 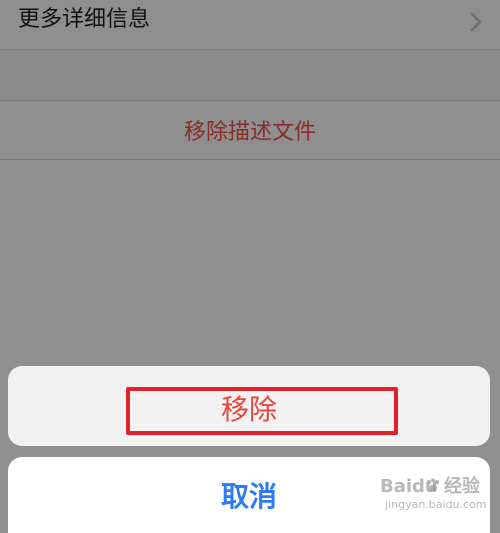 I want to click on remove-action-sheet: 移除, so click(x=249, y=406).